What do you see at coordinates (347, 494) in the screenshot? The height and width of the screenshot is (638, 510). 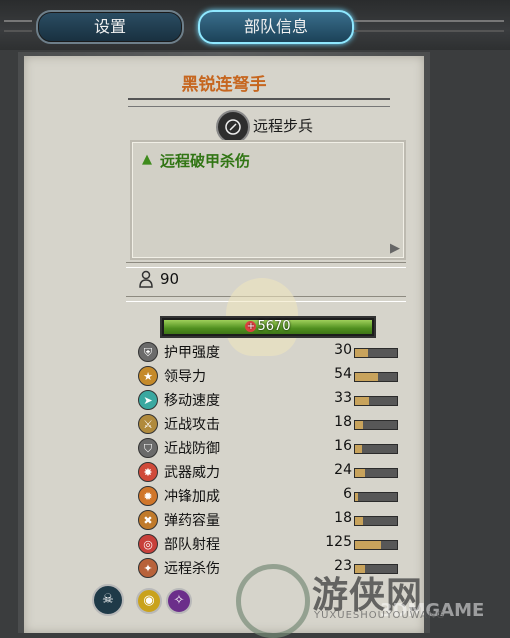 I see `stat-value: 6` at bounding box center [347, 494].